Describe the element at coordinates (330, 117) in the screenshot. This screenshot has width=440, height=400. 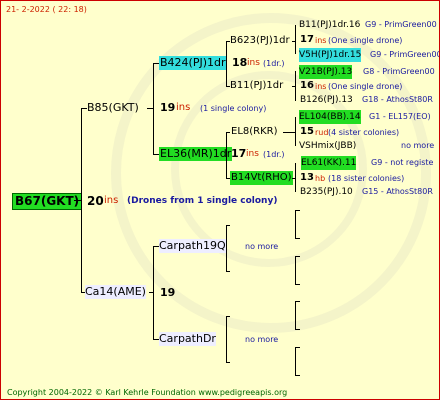
I see `queen-el104: EL104(BB).14` at that location.